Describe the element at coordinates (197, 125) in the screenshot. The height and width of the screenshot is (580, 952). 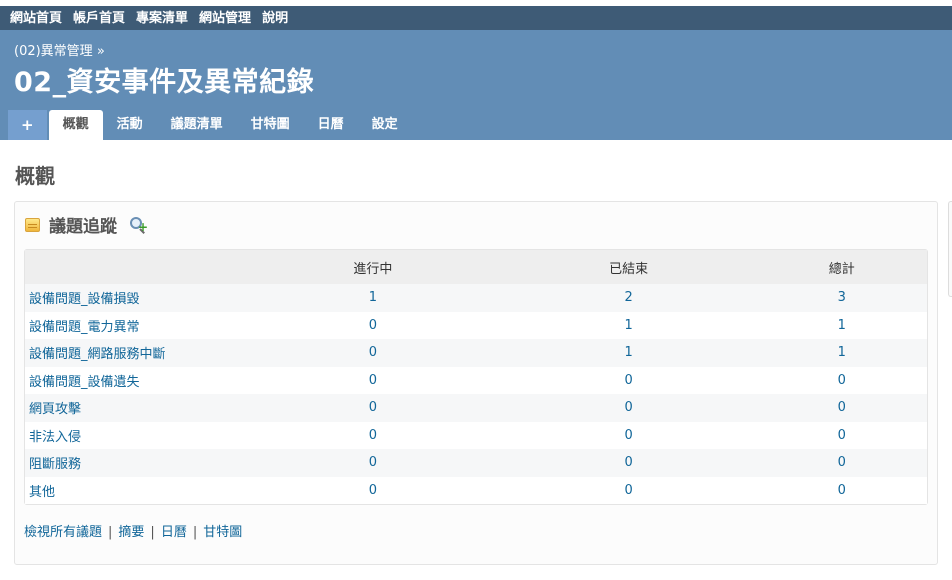
I see `tab-issues: 議題清單` at that location.